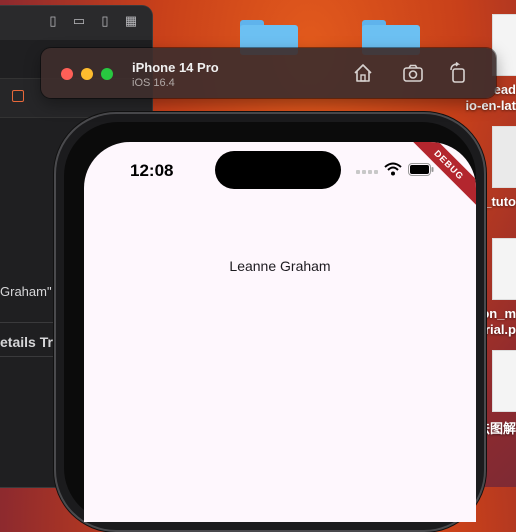 The height and width of the screenshot is (532, 516). Describe the element at coordinates (18, 96) in the screenshot. I see `stop-icon` at that location.